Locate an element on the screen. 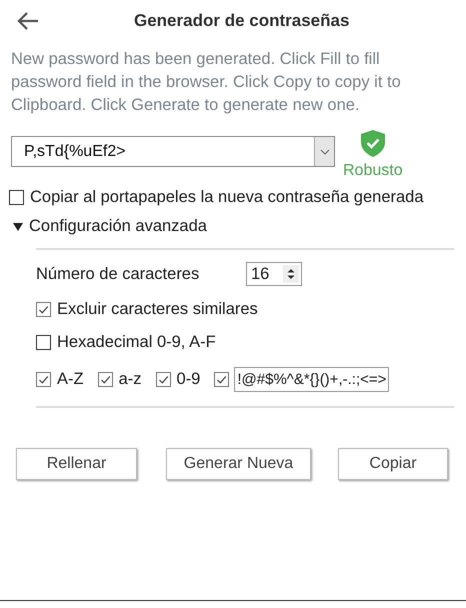  strength-label: Robusto is located at coordinates (373, 171).